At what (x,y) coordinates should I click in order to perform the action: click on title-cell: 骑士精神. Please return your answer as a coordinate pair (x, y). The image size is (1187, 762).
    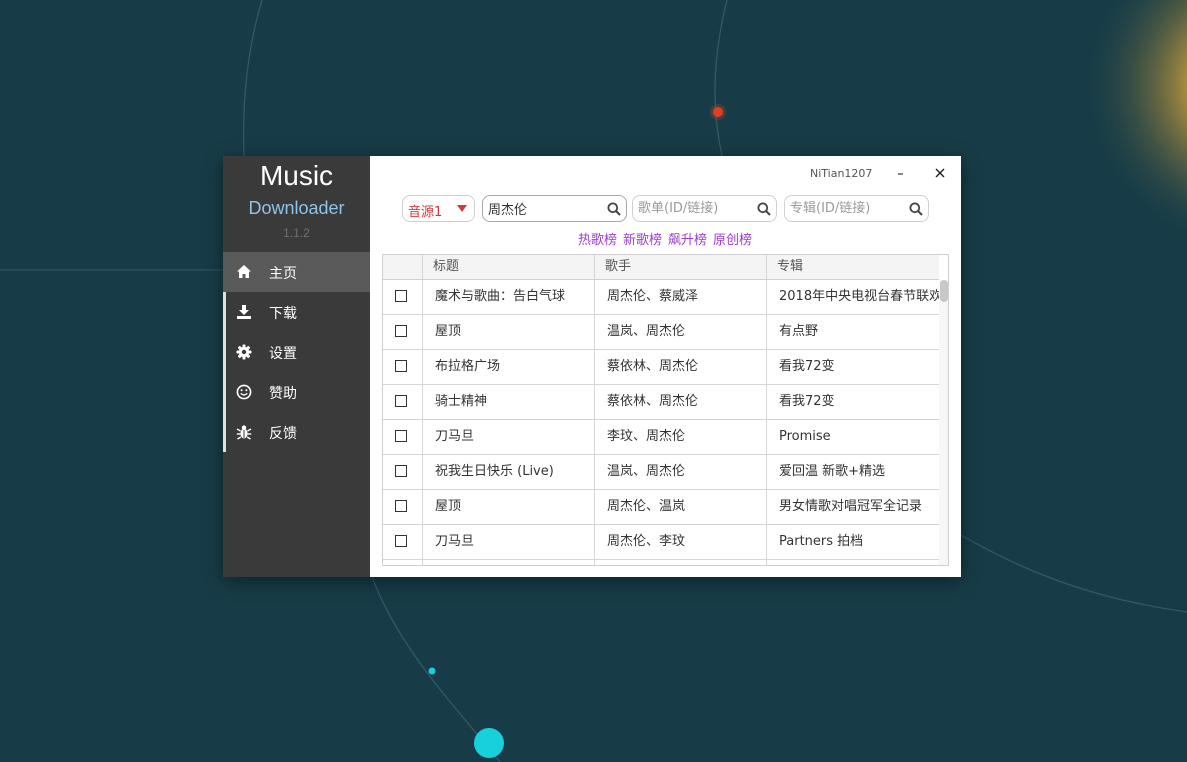
    Looking at the image, I should click on (509, 402).